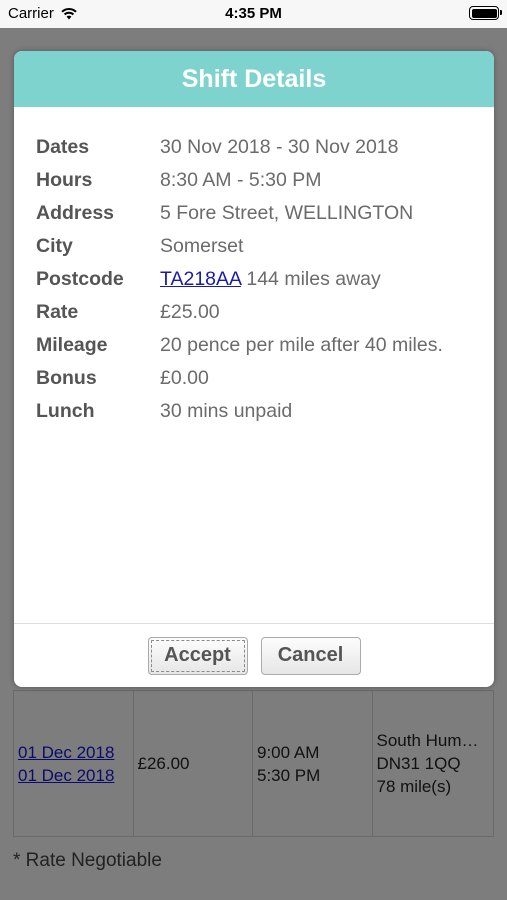 This screenshot has height=900, width=507. I want to click on detail-label: Lunch, so click(65, 411).